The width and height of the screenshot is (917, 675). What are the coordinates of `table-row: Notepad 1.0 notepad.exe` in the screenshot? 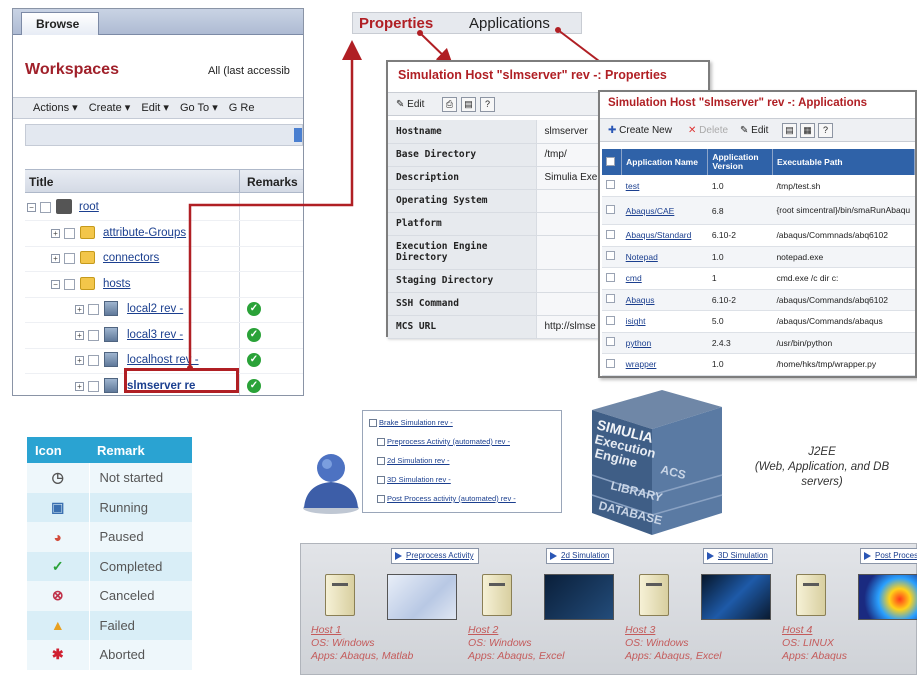 It's located at (758, 257).